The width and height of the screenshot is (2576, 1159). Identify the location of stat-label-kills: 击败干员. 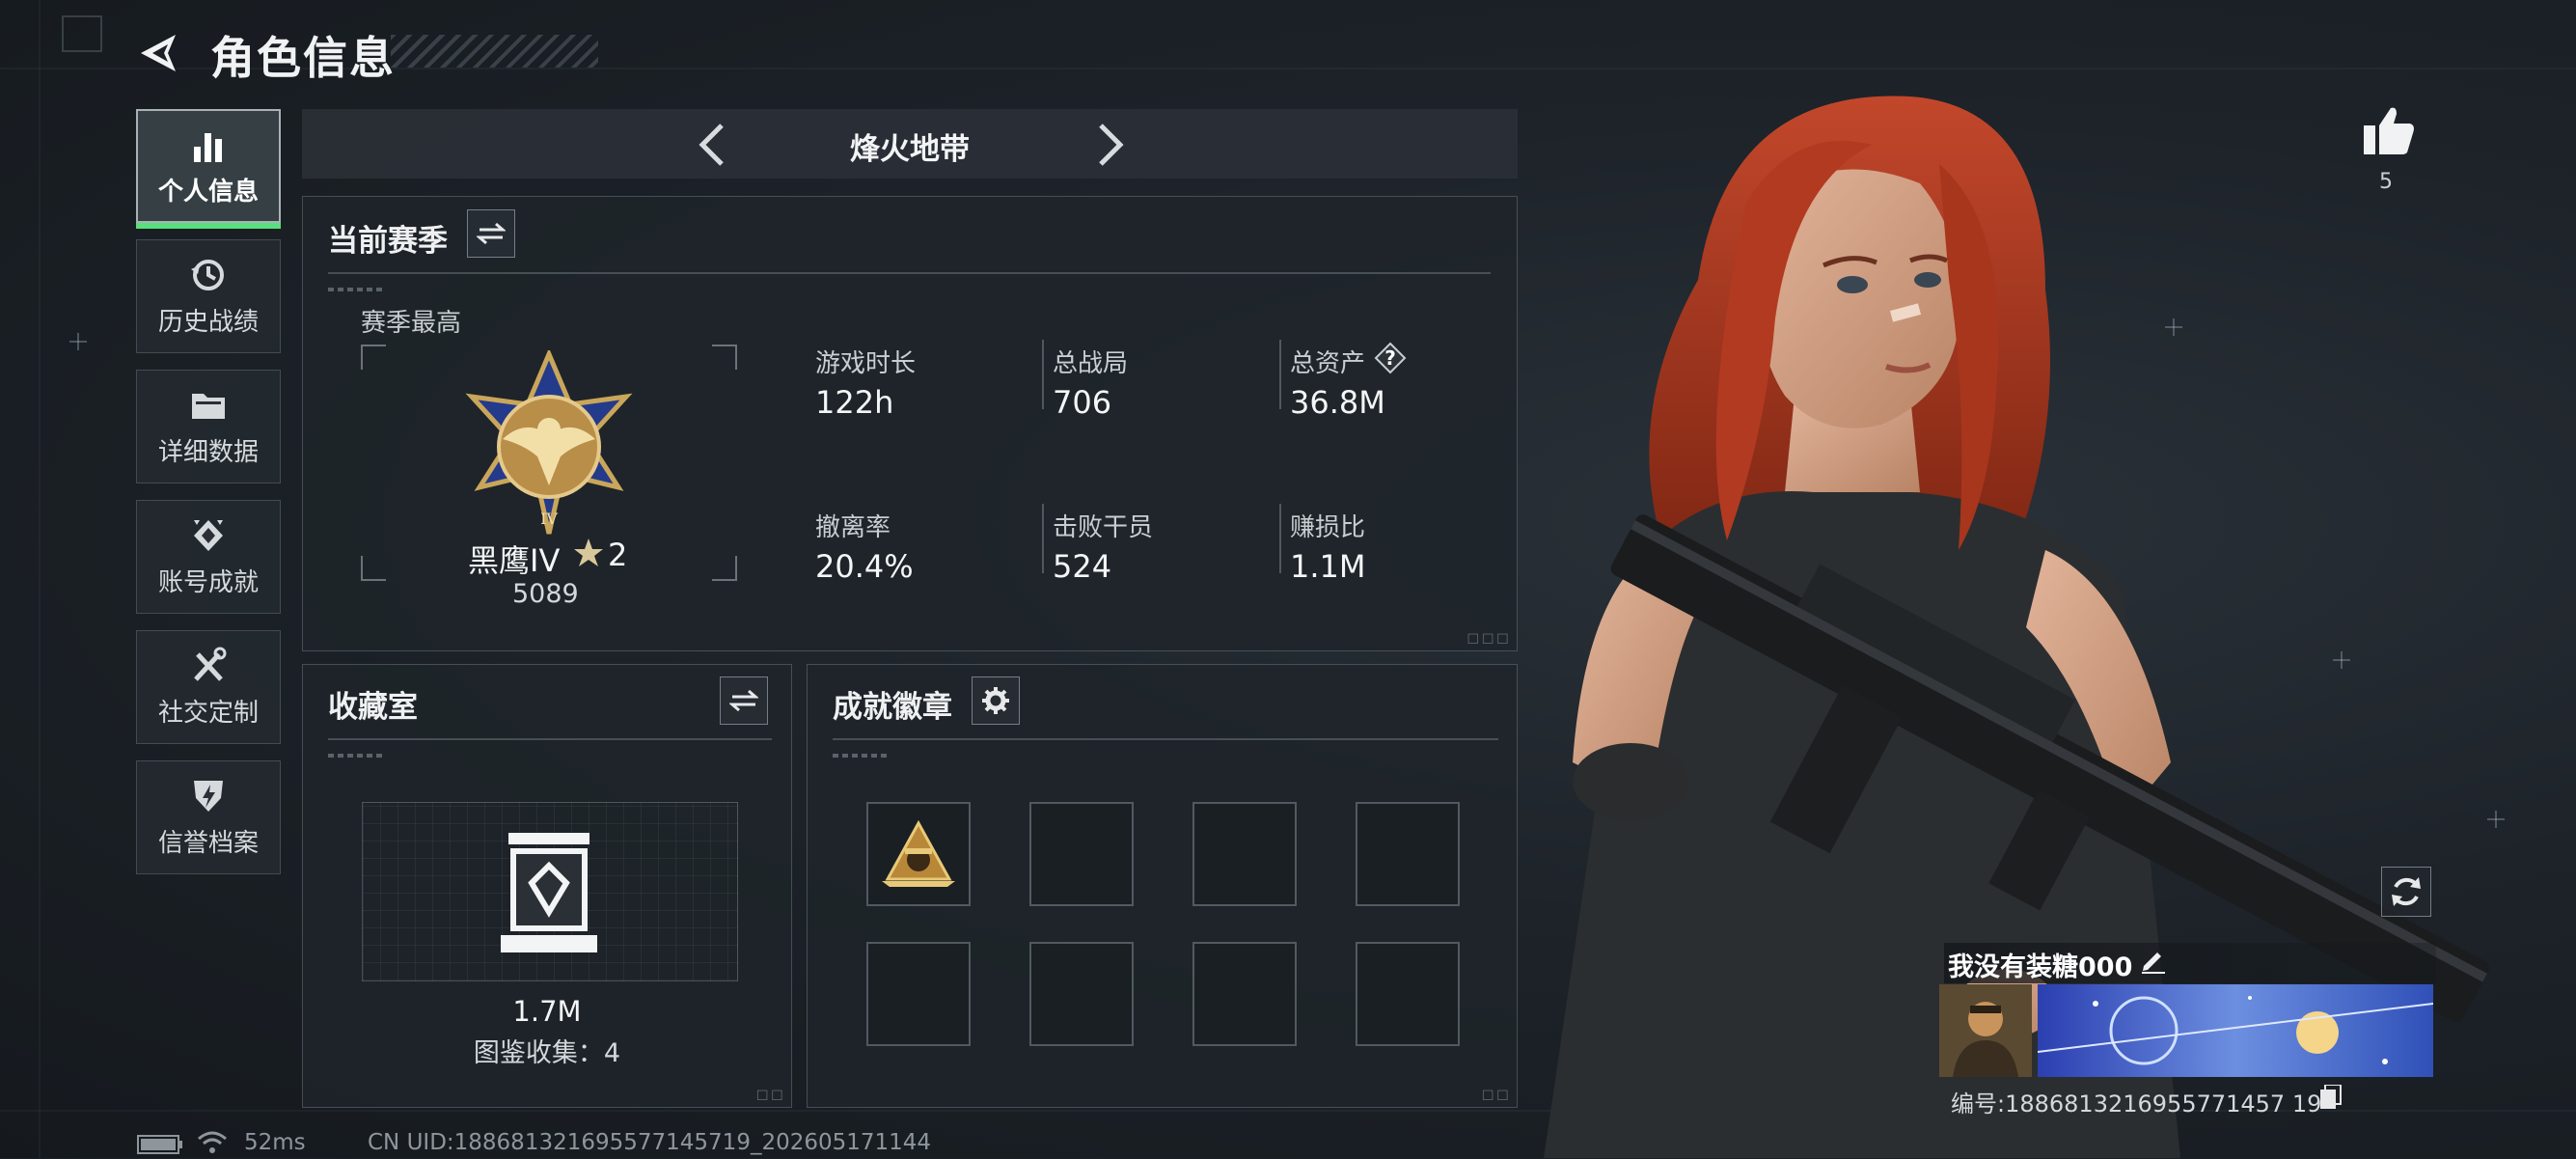
(1103, 527).